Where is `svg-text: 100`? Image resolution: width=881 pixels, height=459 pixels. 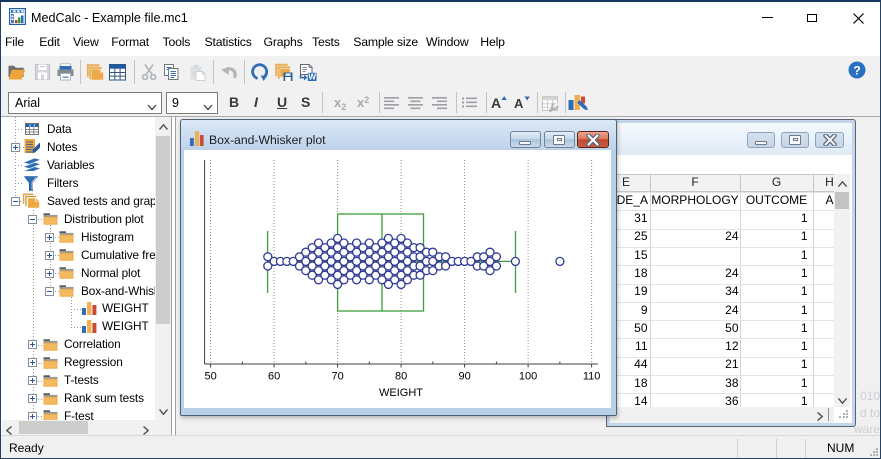
svg-text: 100 is located at coordinates (528, 377).